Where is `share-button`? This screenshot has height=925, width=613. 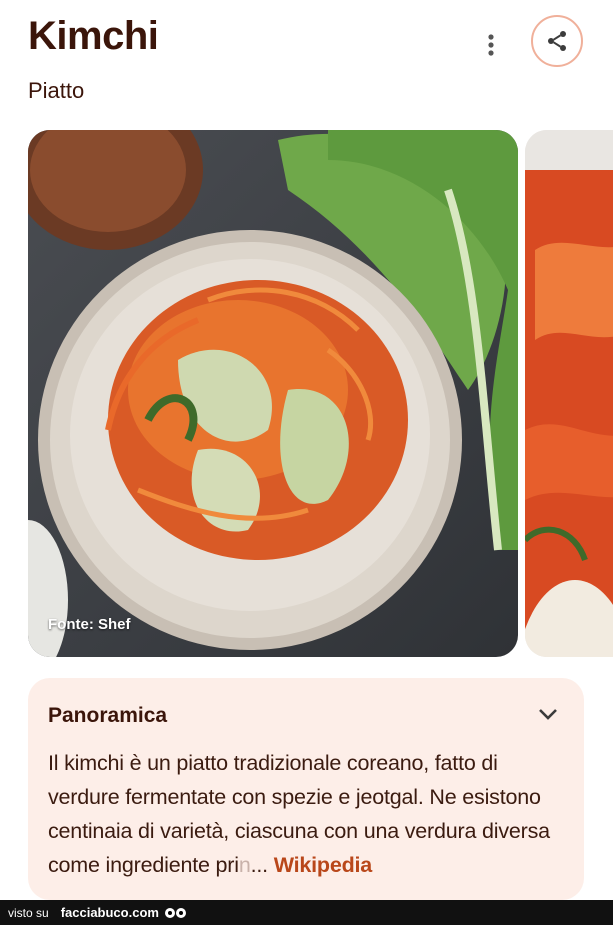 share-button is located at coordinates (557, 41).